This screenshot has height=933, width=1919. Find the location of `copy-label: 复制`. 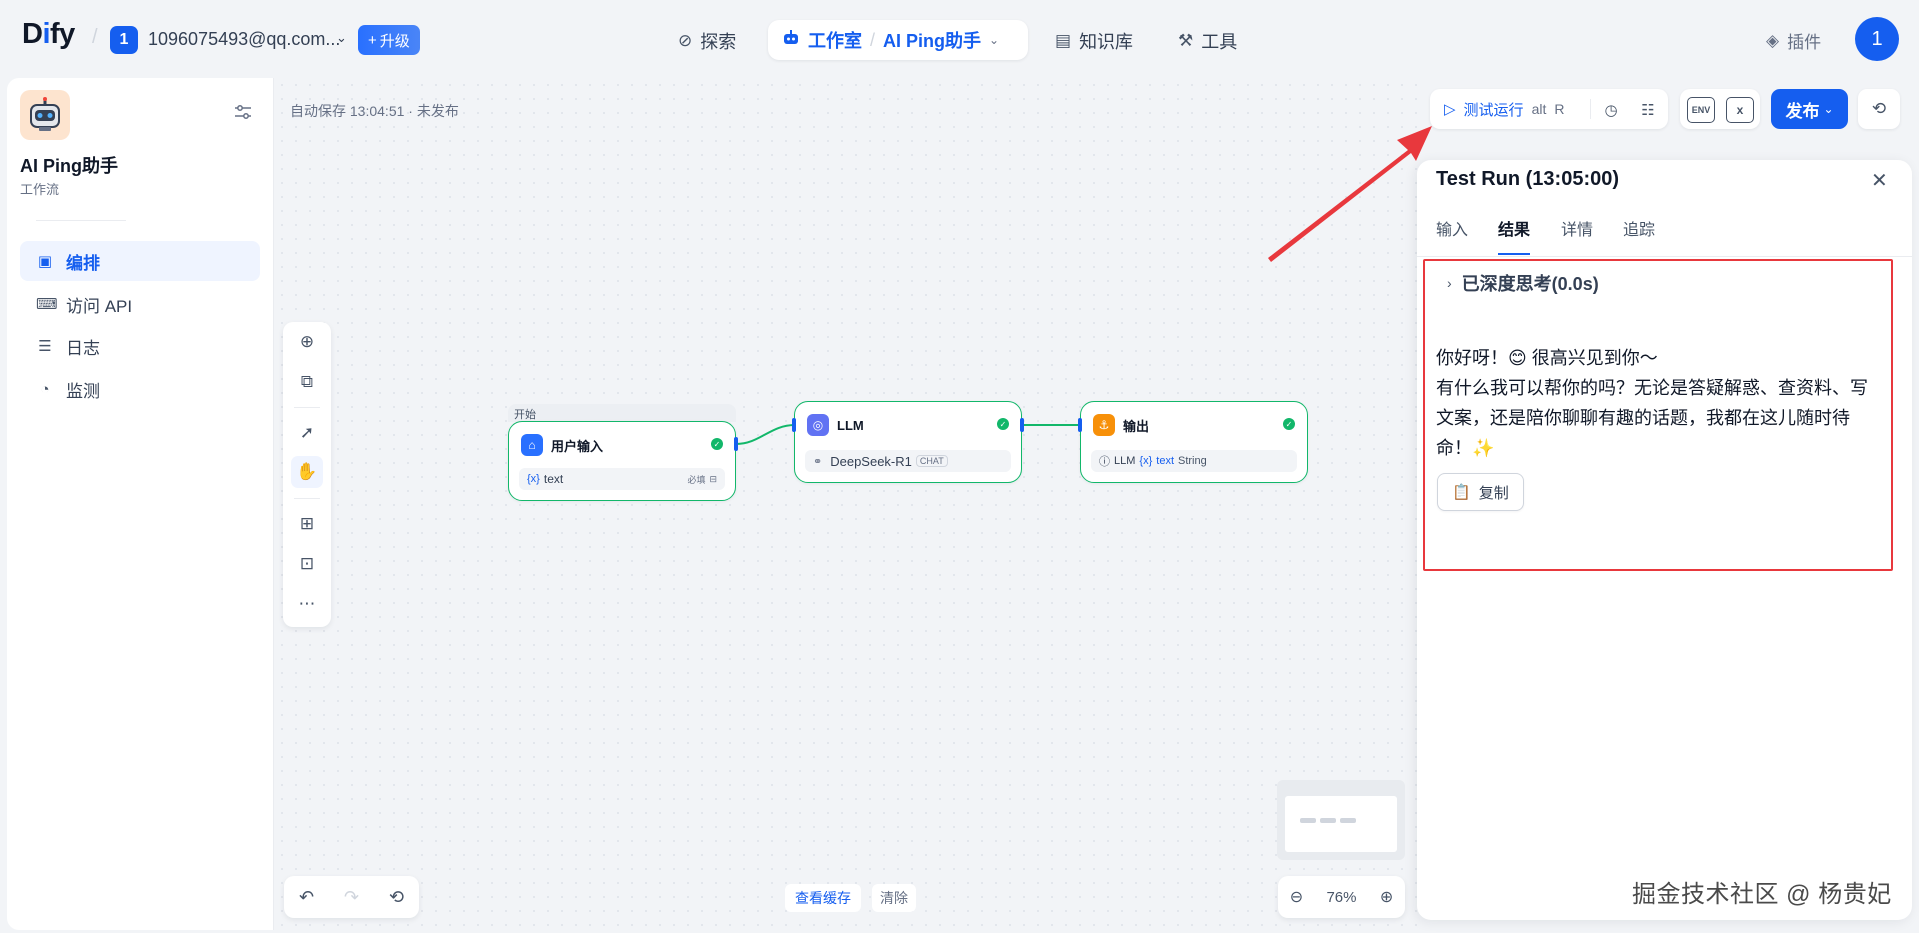

copy-label: 复制 is located at coordinates (1493, 493).